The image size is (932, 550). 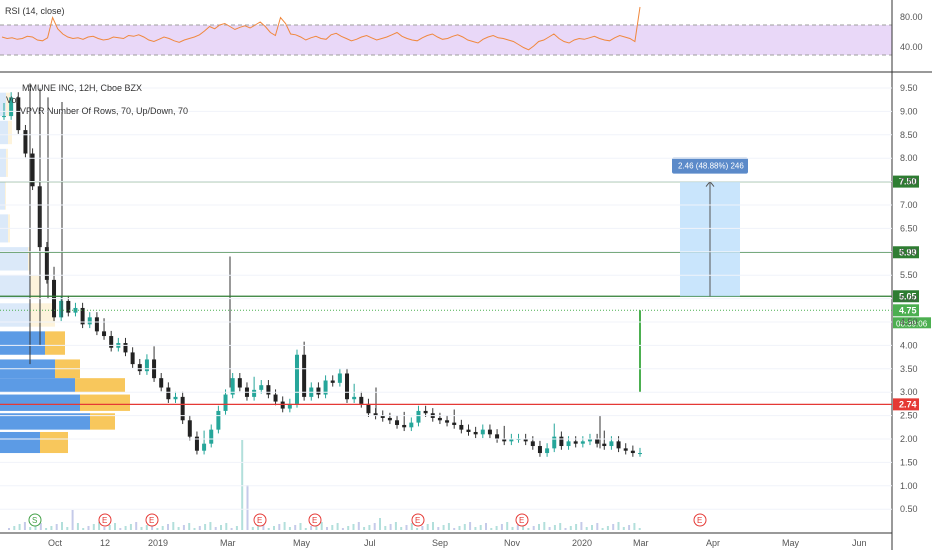 I want to click on x-tick-label: 2020, so click(x=582, y=543).